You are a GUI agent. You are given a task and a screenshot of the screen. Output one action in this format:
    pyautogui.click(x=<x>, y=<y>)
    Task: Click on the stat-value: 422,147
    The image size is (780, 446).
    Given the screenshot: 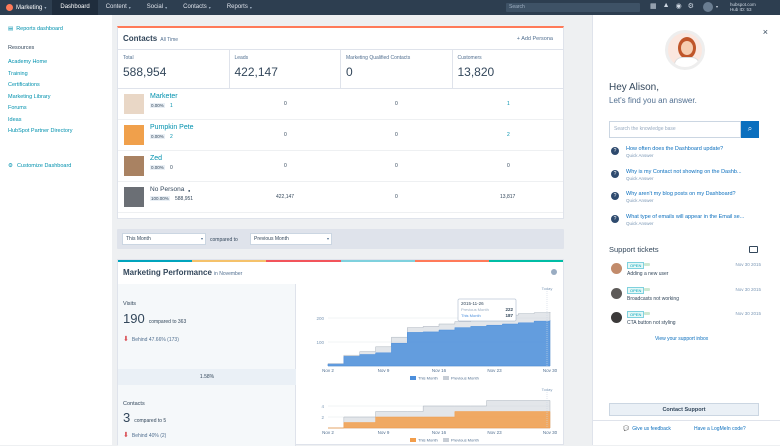 What is the action you would take?
    pyautogui.click(x=256, y=72)
    